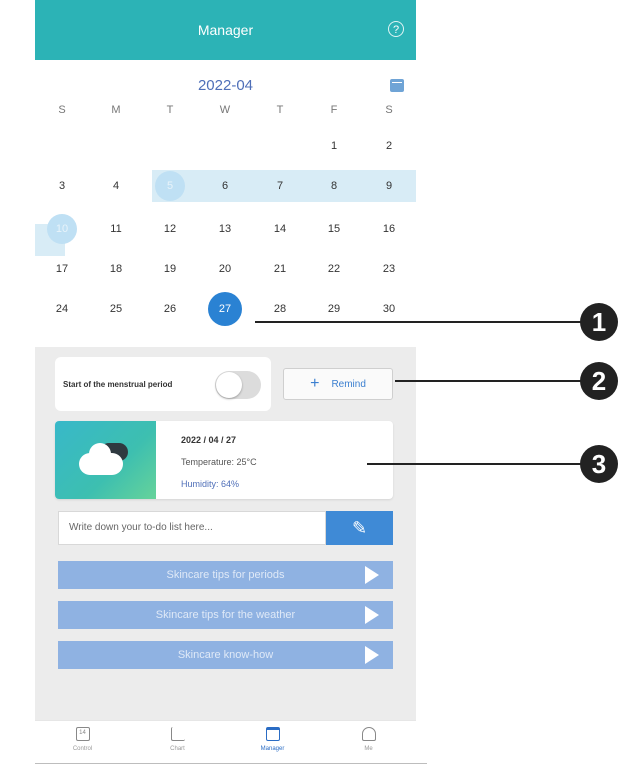 Image resolution: width=630 pixels, height=768 pixels. What do you see at coordinates (280, 269) in the screenshot?
I see `calendar-day: 21` at bounding box center [280, 269].